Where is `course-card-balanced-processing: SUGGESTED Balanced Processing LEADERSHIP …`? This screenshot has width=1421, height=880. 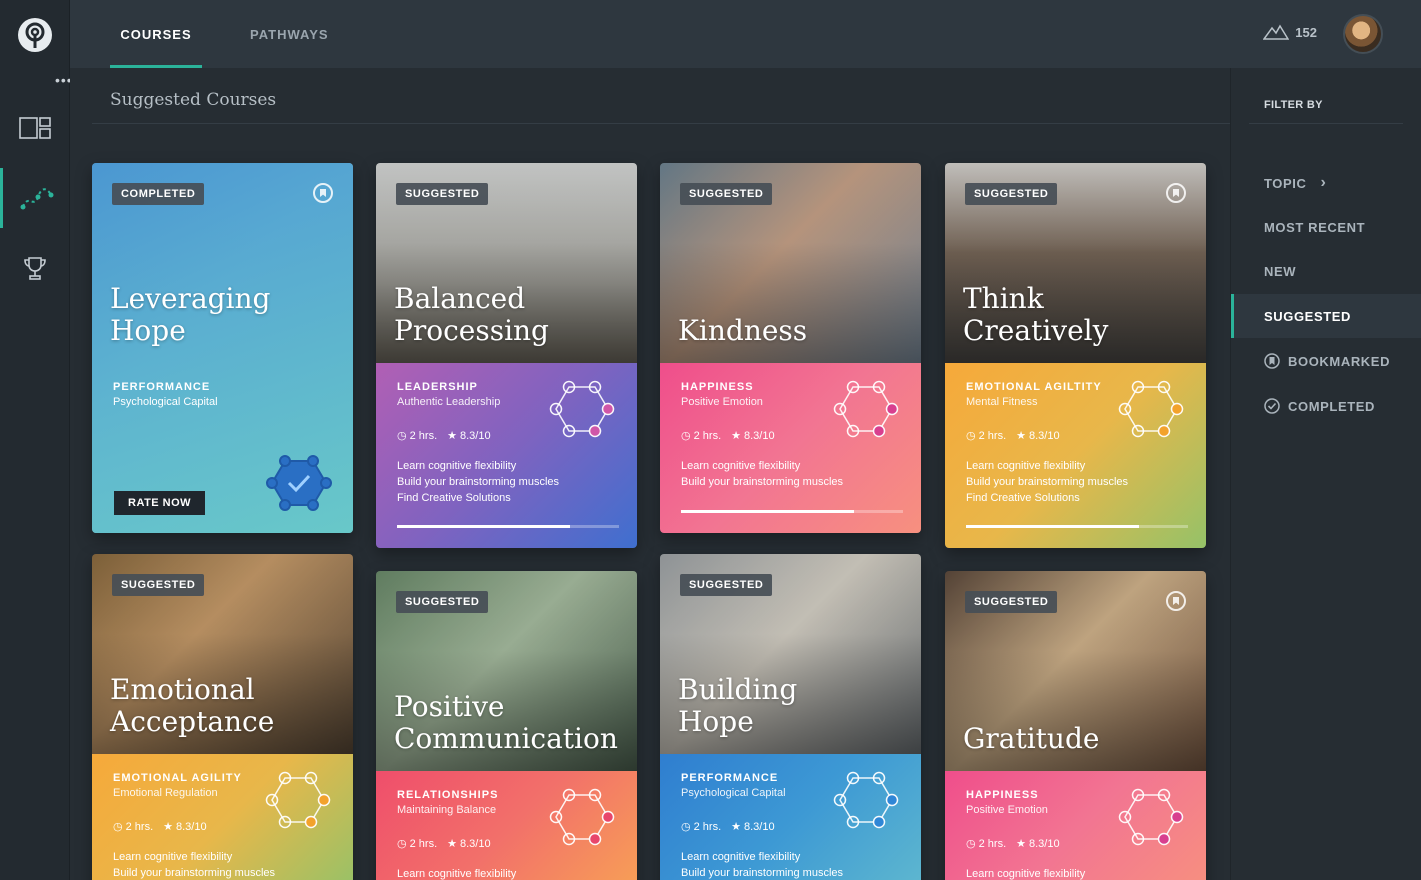 course-card-balanced-processing: SUGGESTED Balanced Processing LEADERSHIP … is located at coordinates (506, 355).